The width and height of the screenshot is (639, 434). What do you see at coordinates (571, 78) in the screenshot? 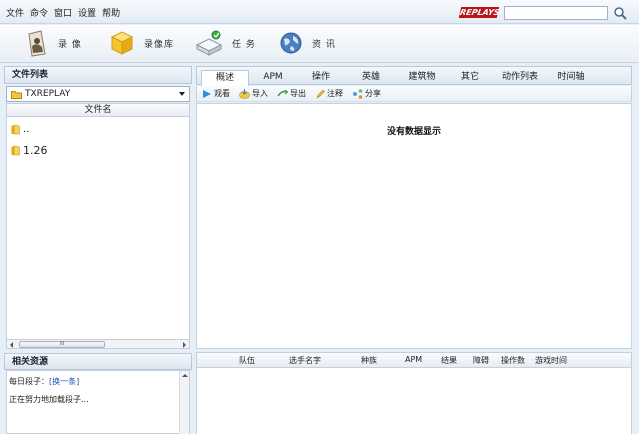
I see `tab-timeline: 时间轴` at bounding box center [571, 78].